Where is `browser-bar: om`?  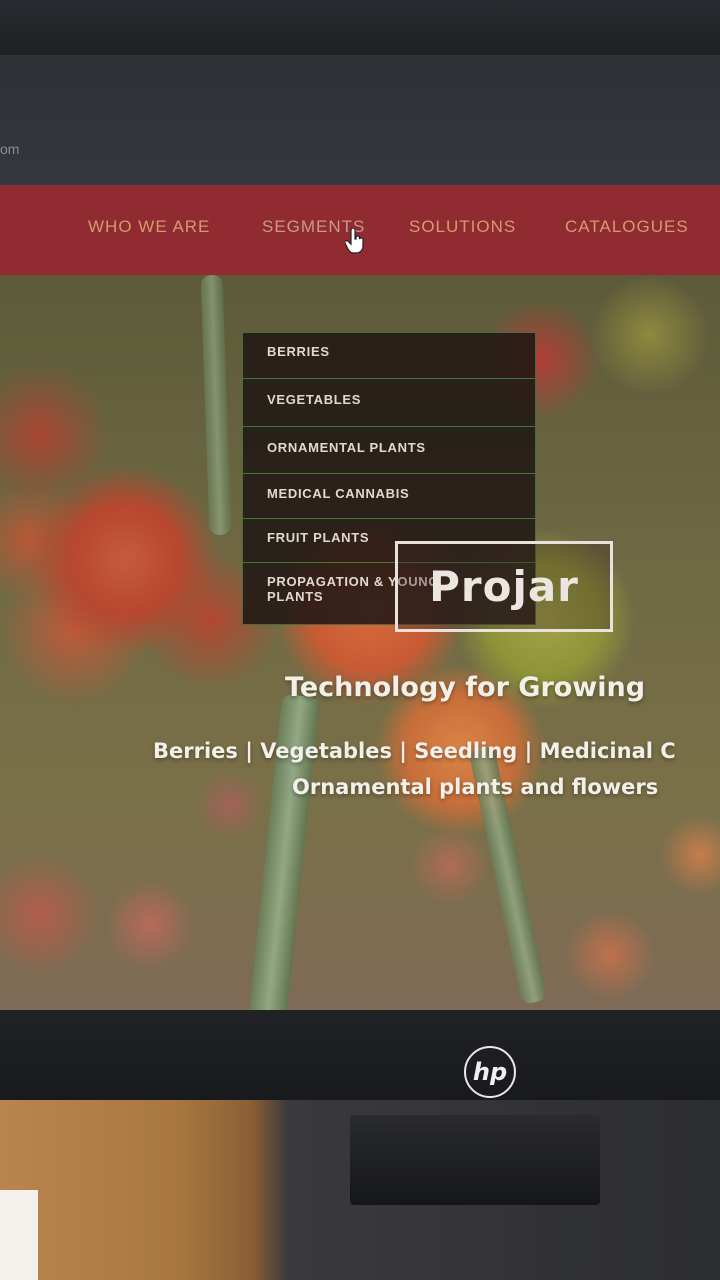
browser-bar: om is located at coordinates (360, 120).